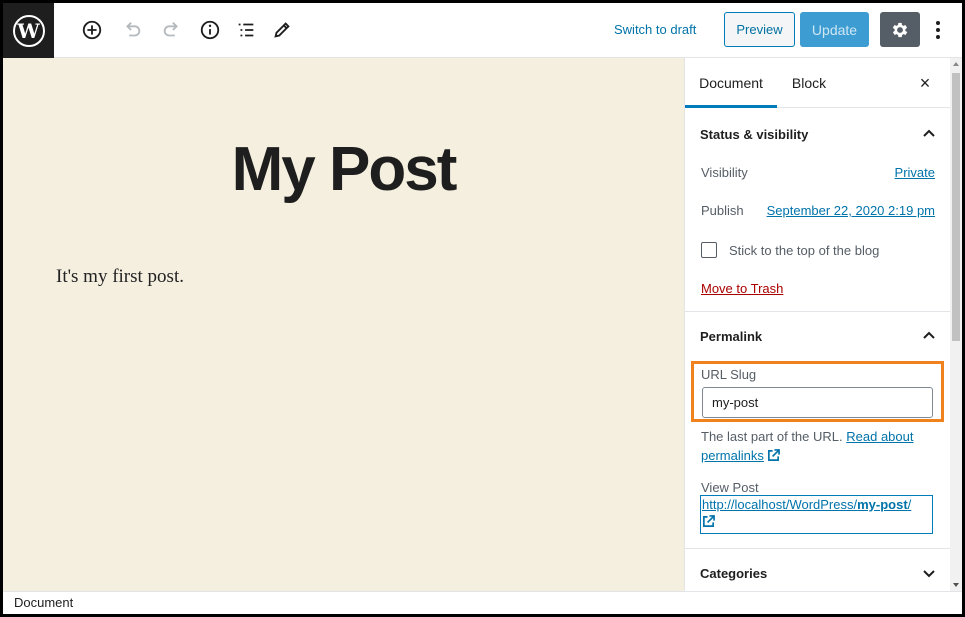  I want to click on undo-icon, so click(133, 29).